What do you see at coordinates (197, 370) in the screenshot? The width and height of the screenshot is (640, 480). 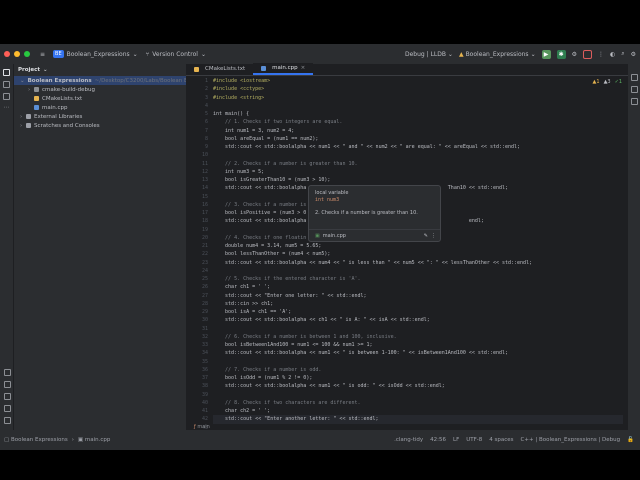 I see `line-number: 36` at bounding box center [197, 370].